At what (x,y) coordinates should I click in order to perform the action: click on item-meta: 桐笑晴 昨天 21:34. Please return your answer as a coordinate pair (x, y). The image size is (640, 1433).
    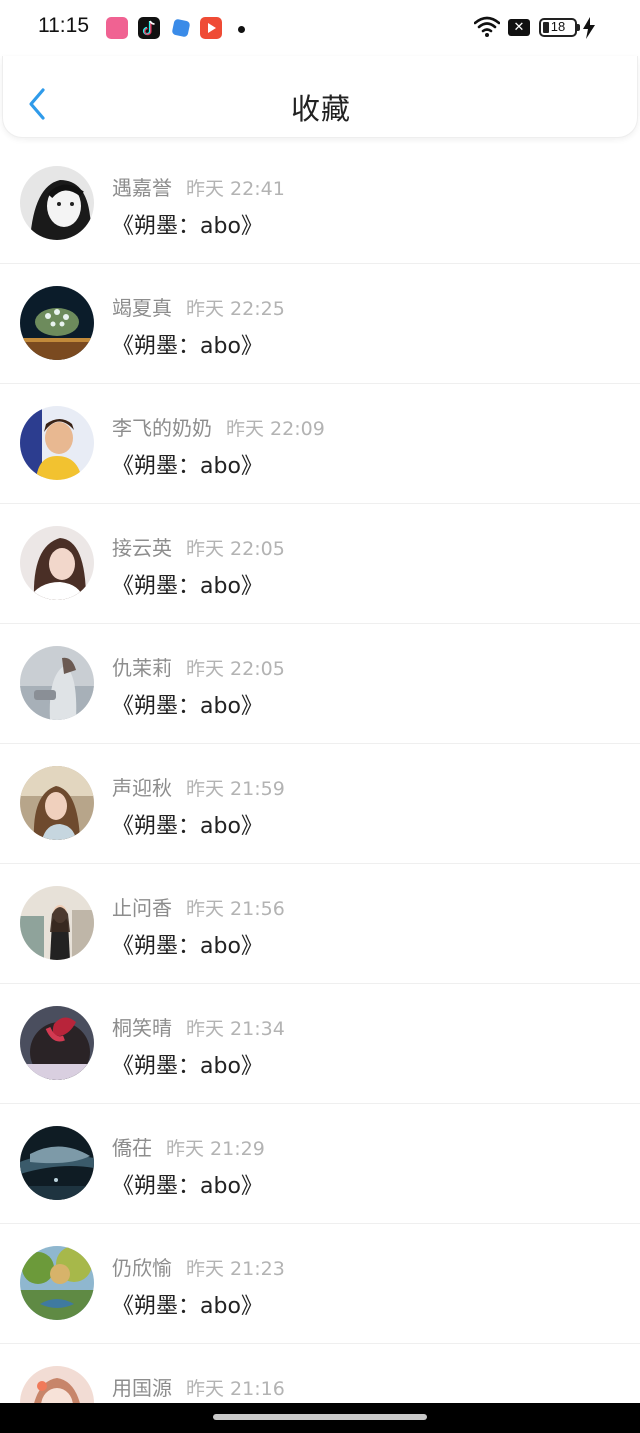
    Looking at the image, I should click on (198, 1026).